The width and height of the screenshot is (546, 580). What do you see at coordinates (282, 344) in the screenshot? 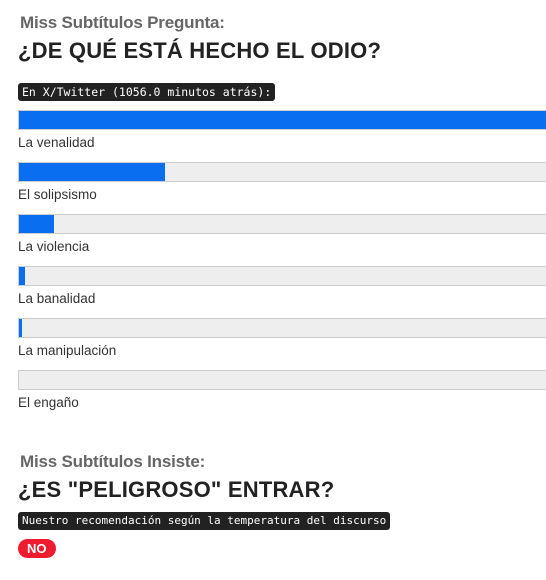
I see `poll-option: La manipulación` at bounding box center [282, 344].